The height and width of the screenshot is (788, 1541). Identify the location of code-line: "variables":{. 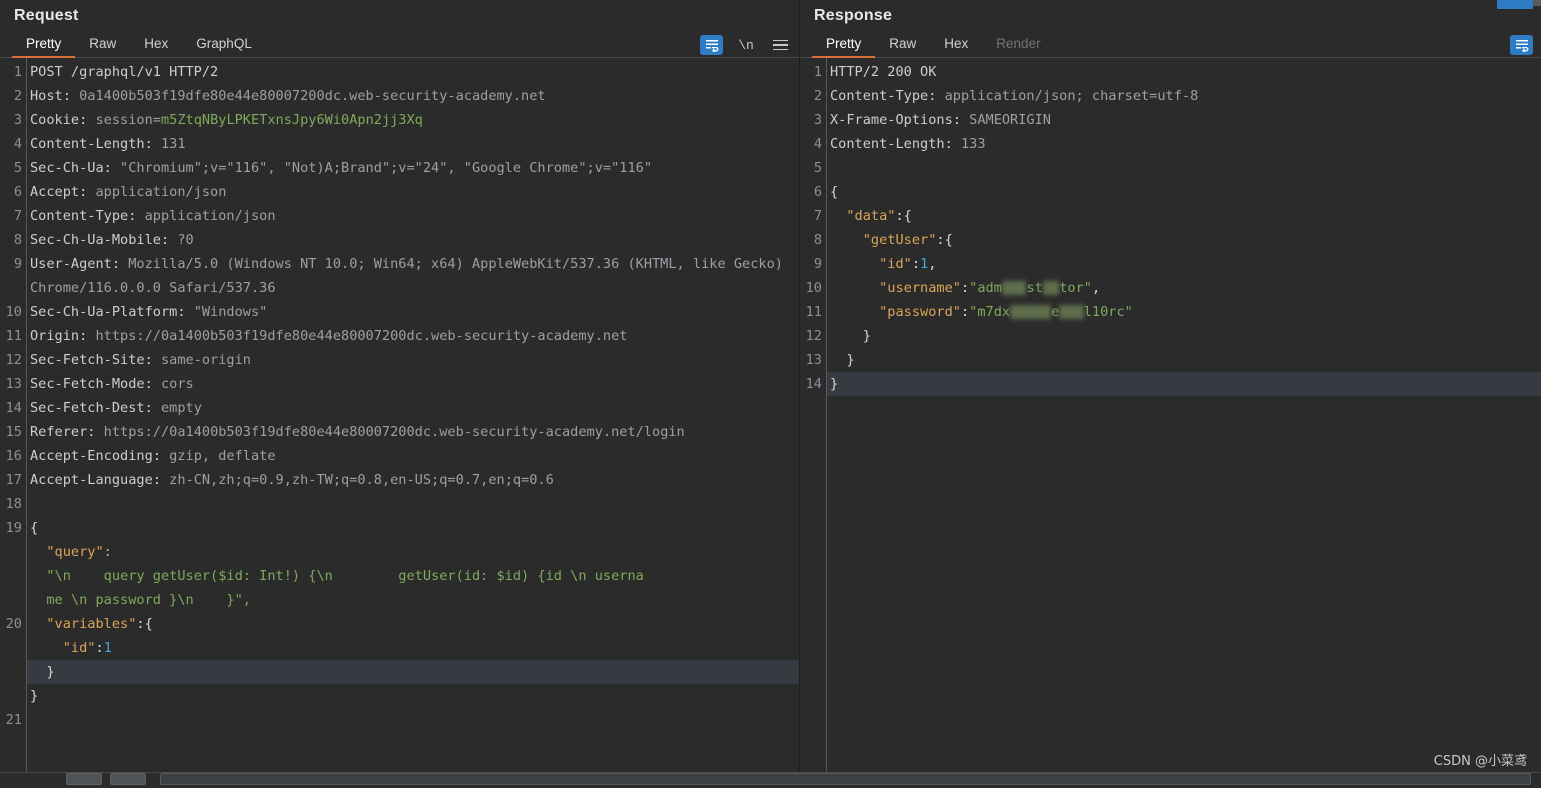
(414, 624).